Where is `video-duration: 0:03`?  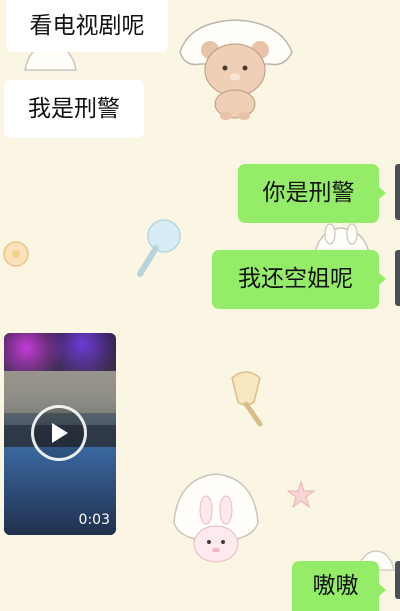 video-duration: 0:03 is located at coordinates (94, 520).